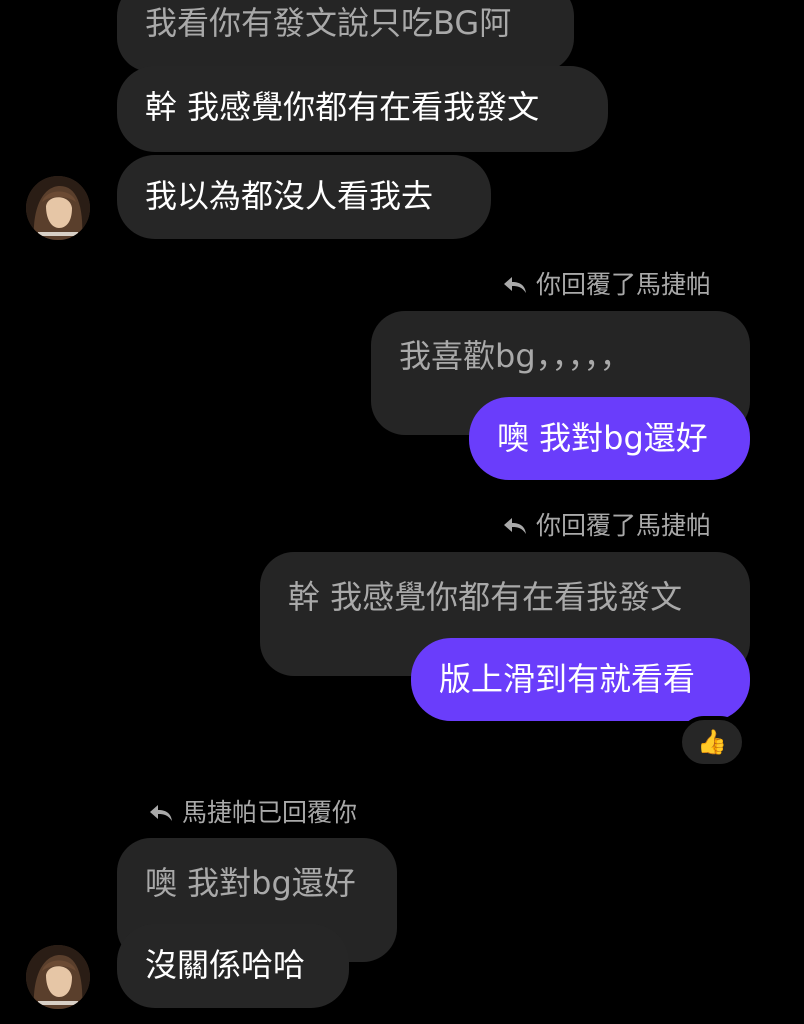 The height and width of the screenshot is (1024, 804). I want to click on message-bubble-incoming: 我以為都沒人看我去, so click(304, 197).